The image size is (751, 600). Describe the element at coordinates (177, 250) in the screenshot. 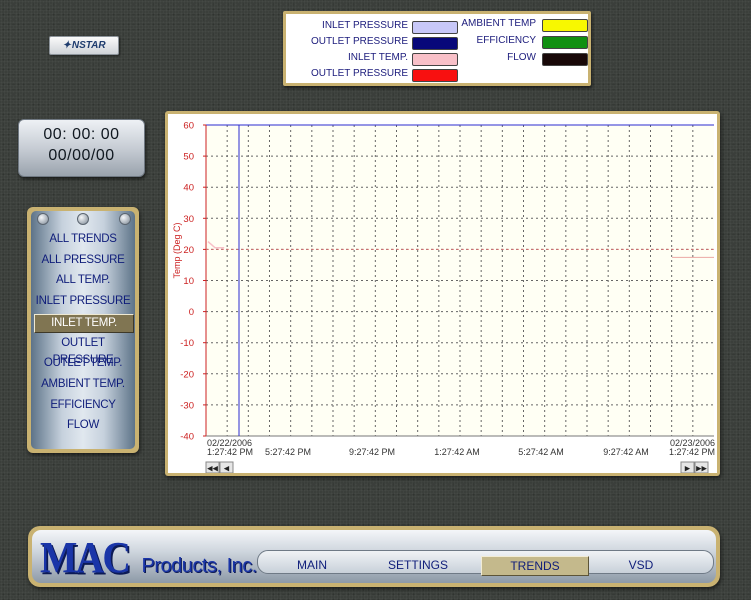

I see `y-axis-label: Temp (Deg C)` at that location.